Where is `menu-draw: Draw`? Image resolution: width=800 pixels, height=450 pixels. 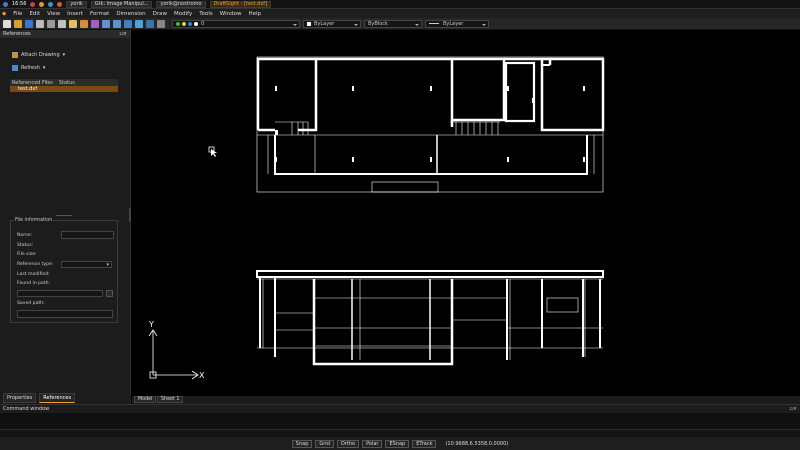 menu-draw: Draw is located at coordinates (160, 14).